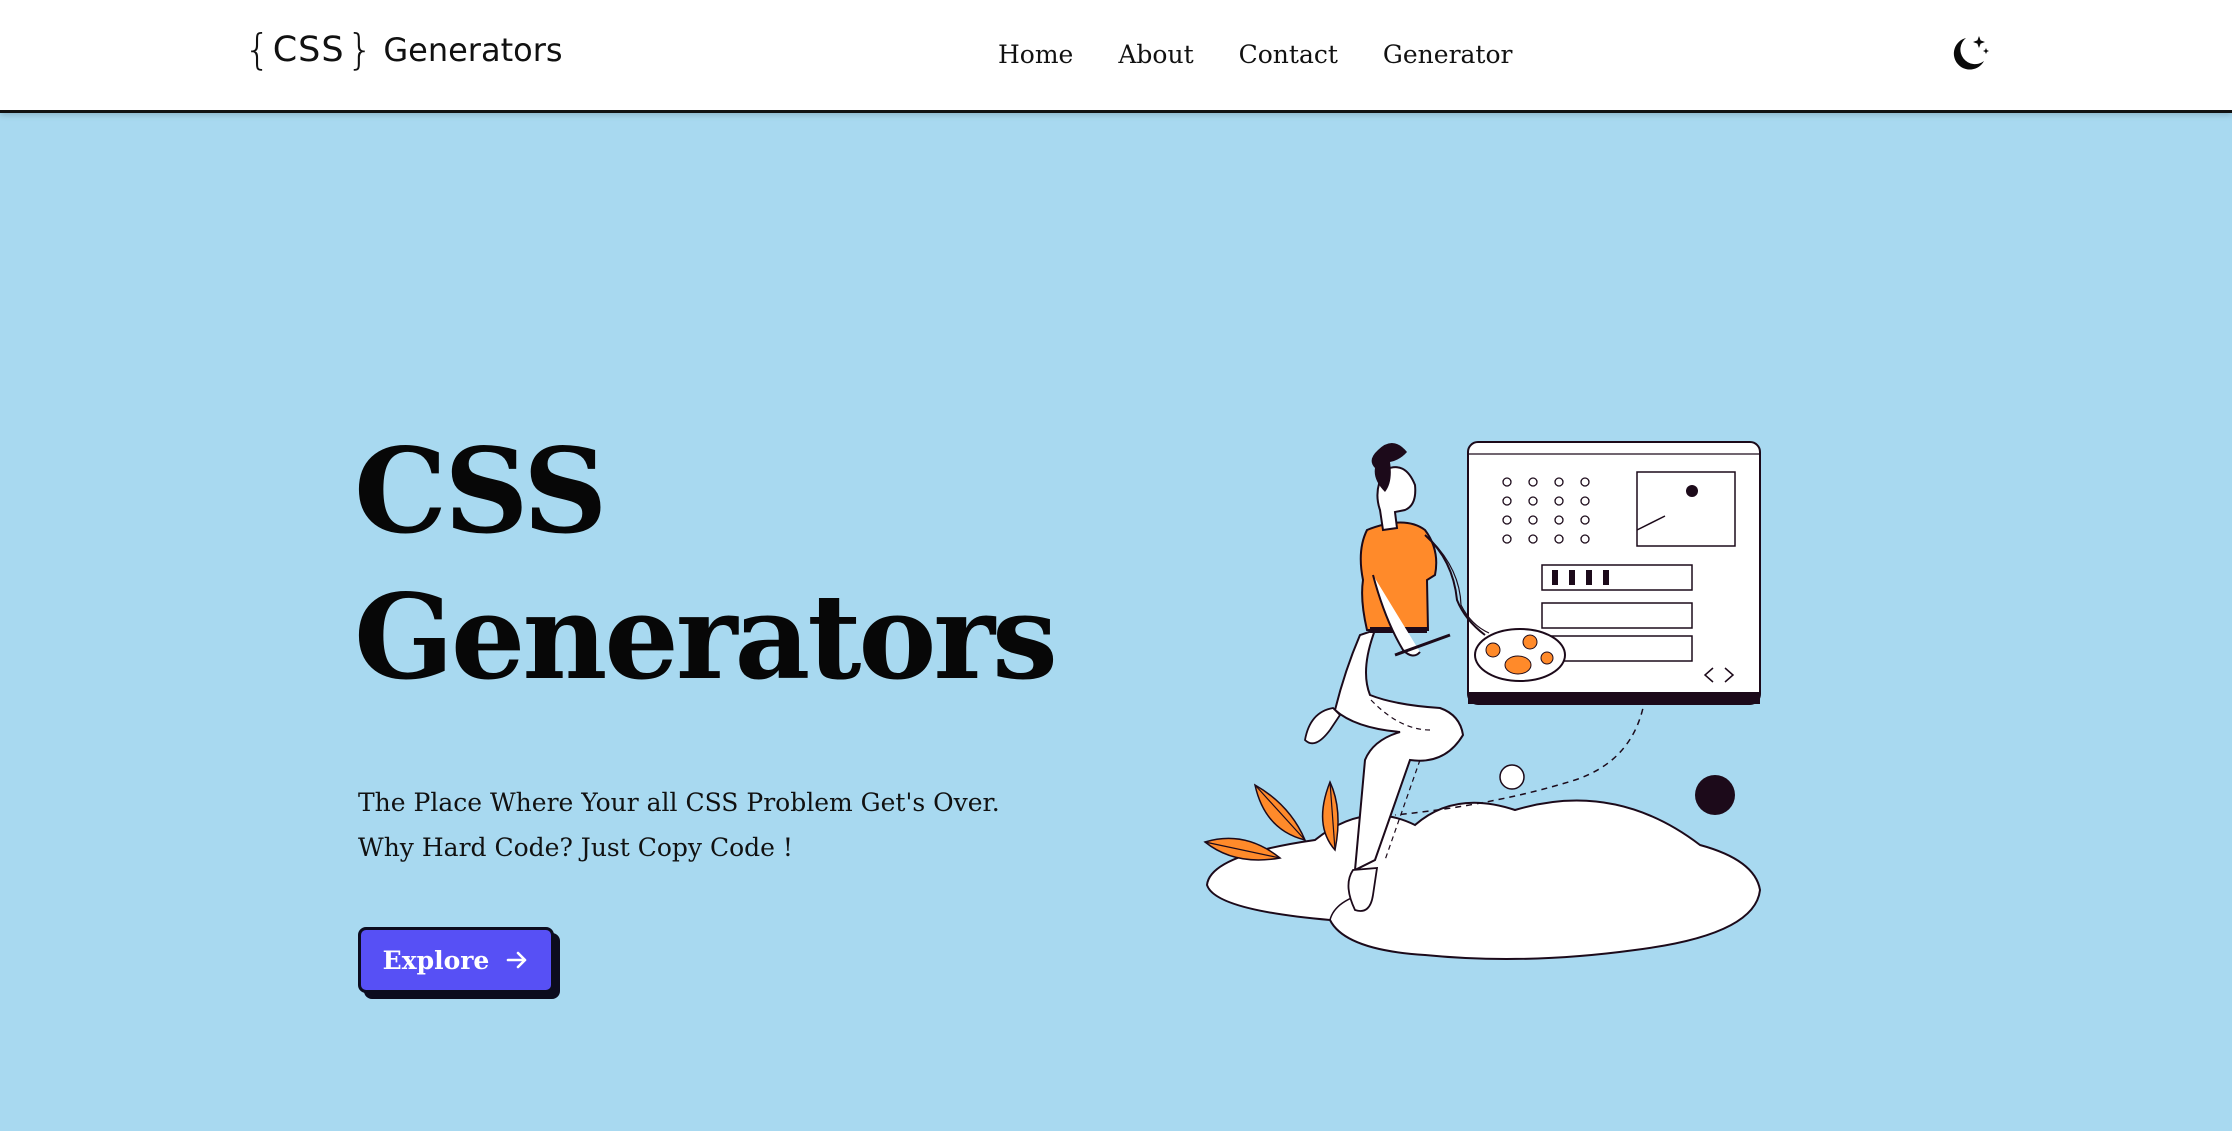 This screenshot has height=1131, width=2232. Describe the element at coordinates (436, 960) in the screenshot. I see `explore-button-label: Explore` at that location.